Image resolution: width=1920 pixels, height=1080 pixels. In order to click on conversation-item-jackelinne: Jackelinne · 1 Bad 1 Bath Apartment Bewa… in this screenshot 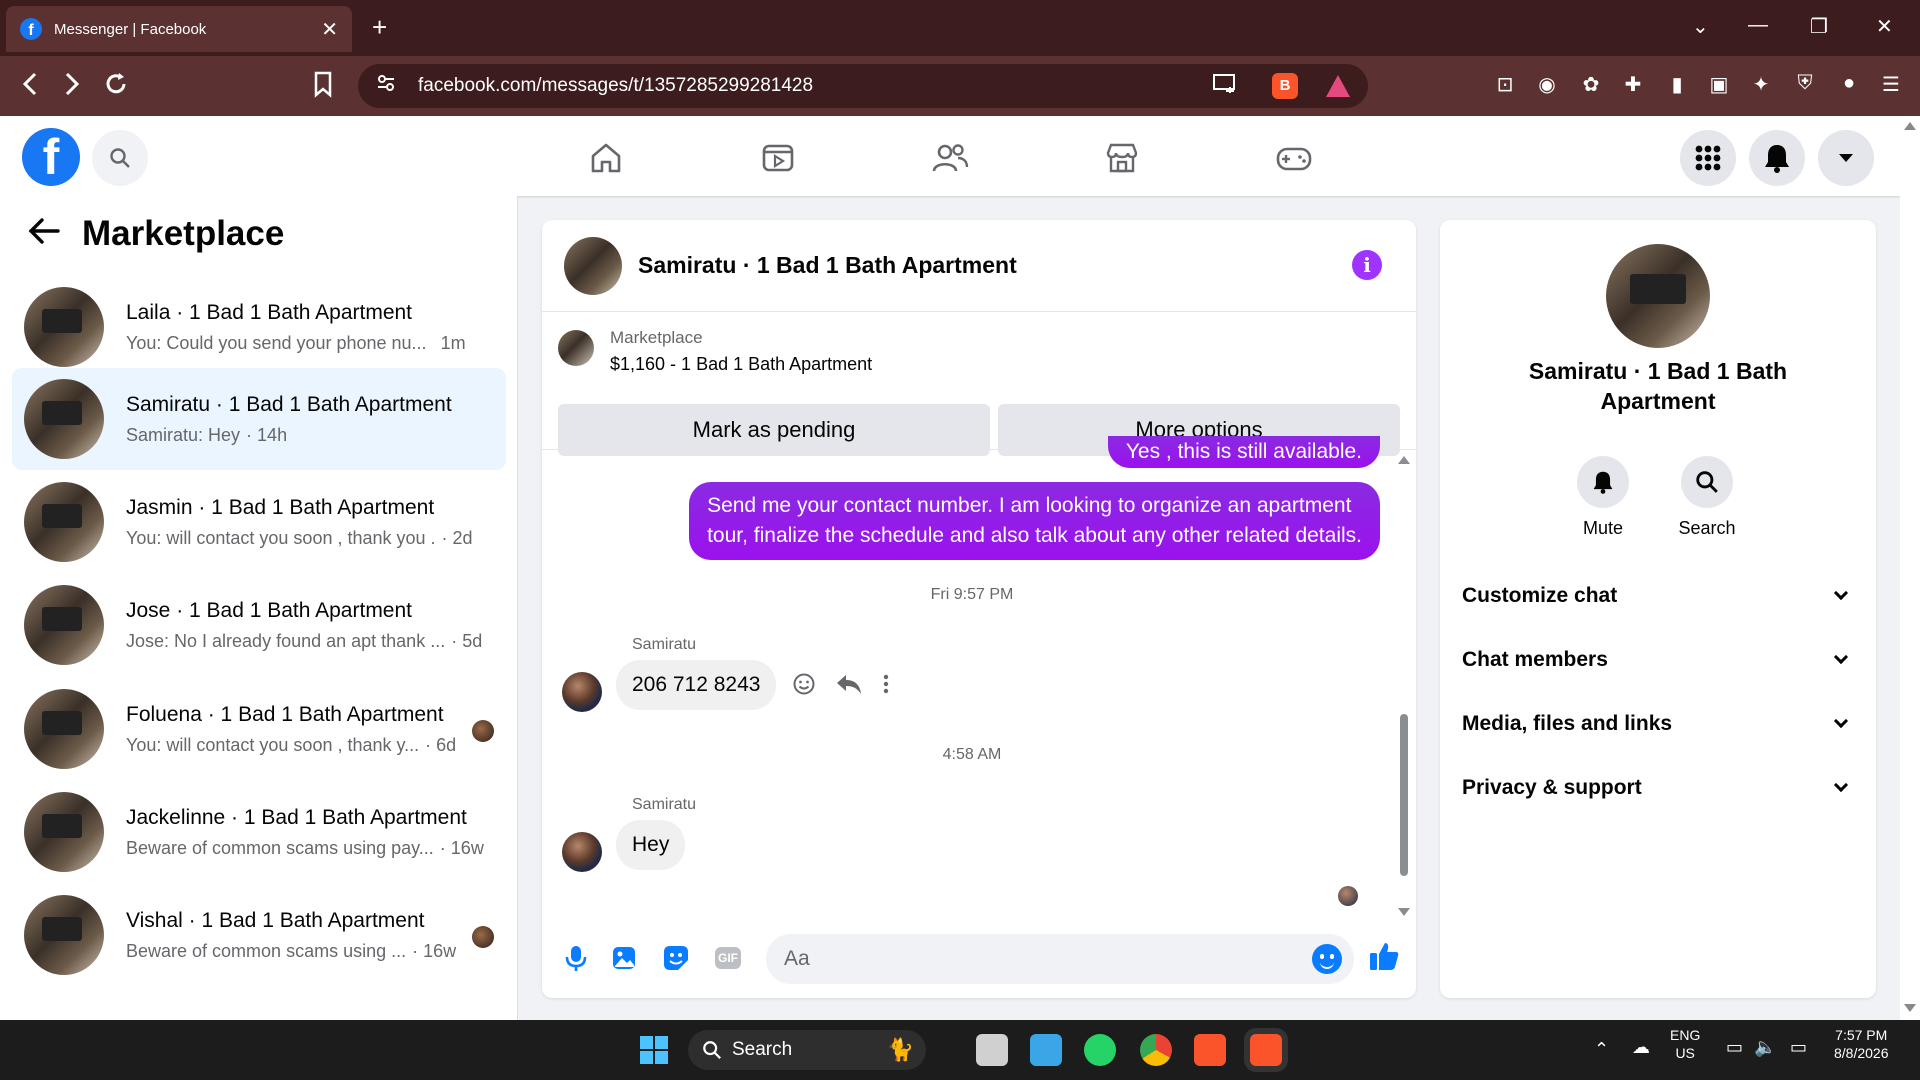, I will do `click(259, 832)`.